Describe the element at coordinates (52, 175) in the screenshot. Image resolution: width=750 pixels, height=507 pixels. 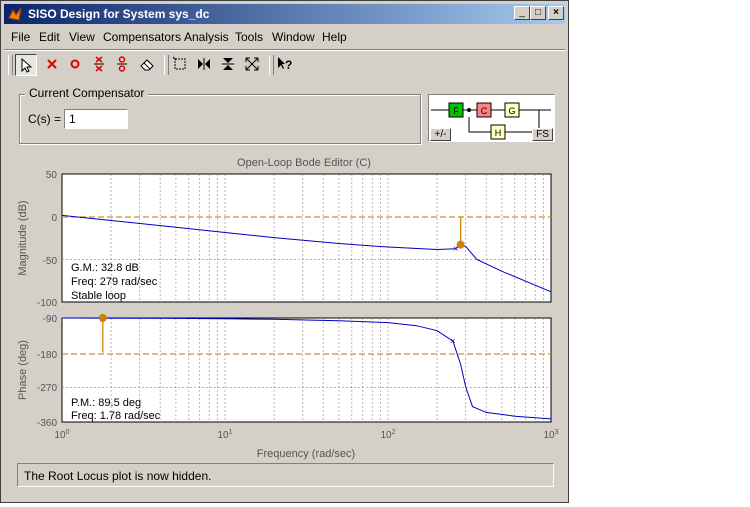
I see `mag-tick-label: 50` at that location.